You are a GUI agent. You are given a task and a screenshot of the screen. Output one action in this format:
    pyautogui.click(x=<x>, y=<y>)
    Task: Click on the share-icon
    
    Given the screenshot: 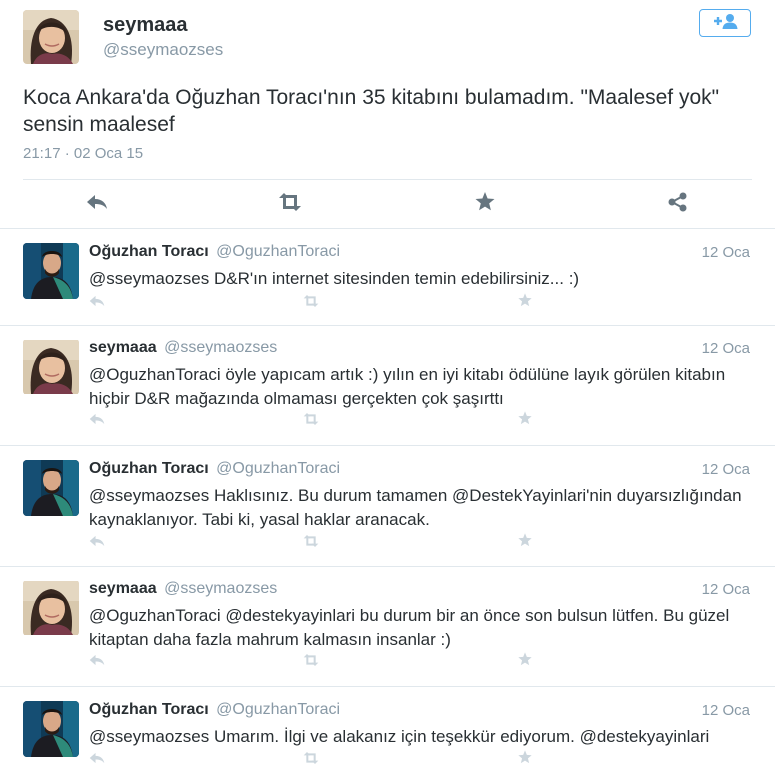 What is the action you would take?
    pyautogui.click(x=678, y=204)
    